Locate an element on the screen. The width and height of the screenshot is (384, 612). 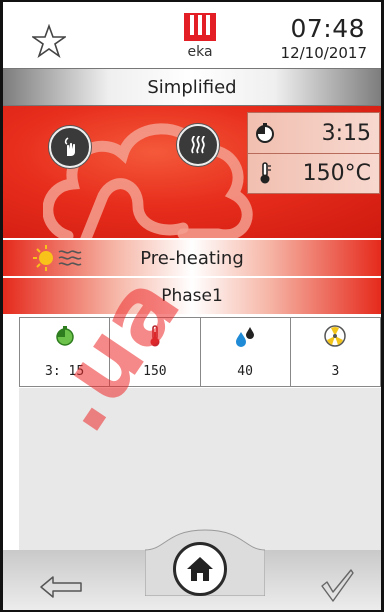
timer-row: 3:15 is located at coordinates (313, 133).